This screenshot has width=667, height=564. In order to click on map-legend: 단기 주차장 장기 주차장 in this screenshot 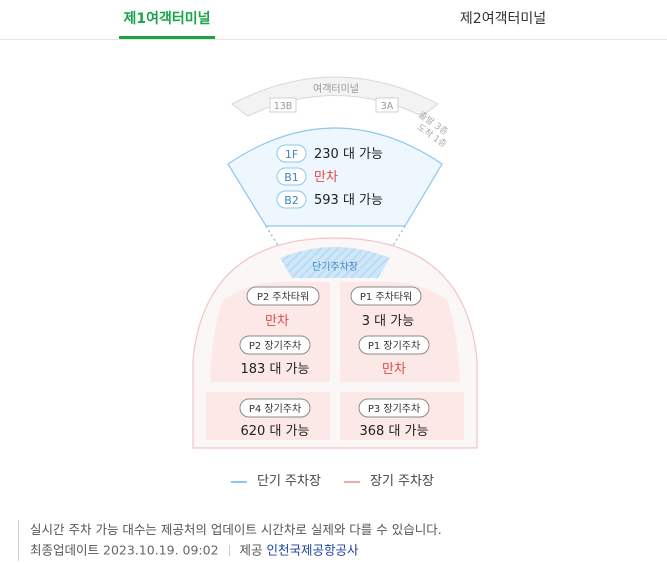, I will do `click(333, 479)`.